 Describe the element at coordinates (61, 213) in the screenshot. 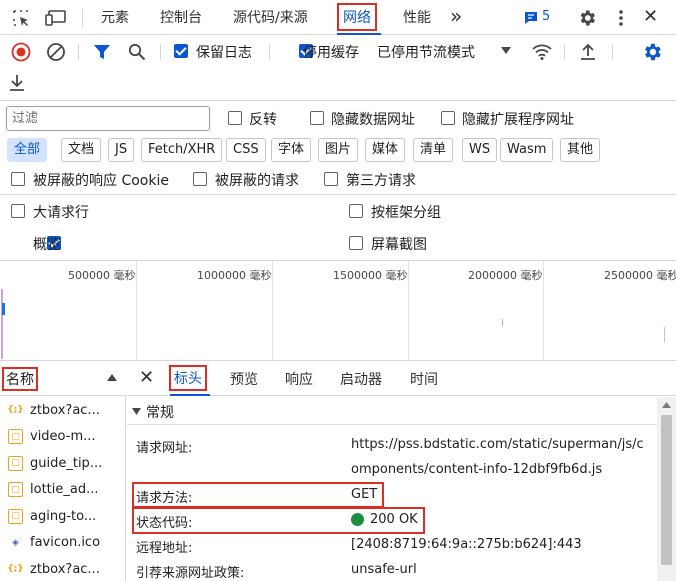

I see `big-request-rows-label: 大请求行` at that location.